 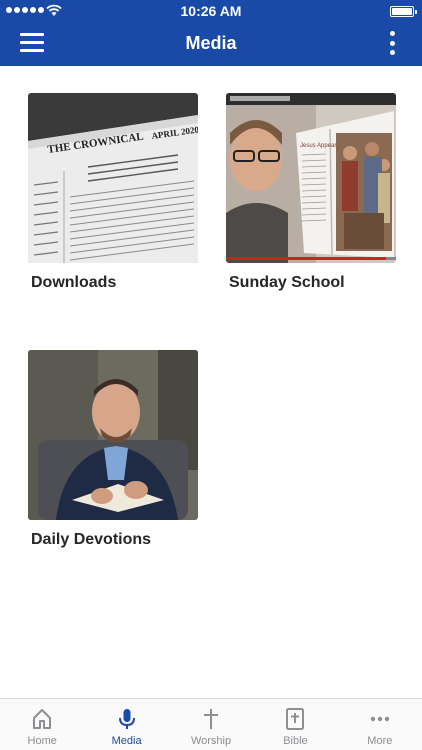 I want to click on tab-media: Media, so click(x=126, y=724).